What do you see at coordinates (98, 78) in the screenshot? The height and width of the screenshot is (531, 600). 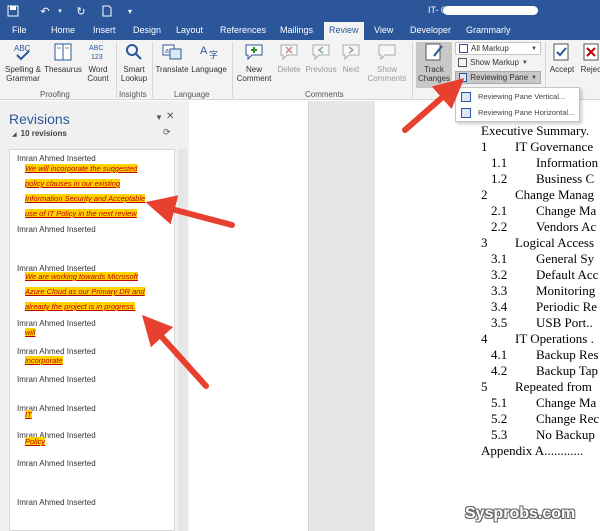 I see `word-count-label-2: Count` at bounding box center [98, 78].